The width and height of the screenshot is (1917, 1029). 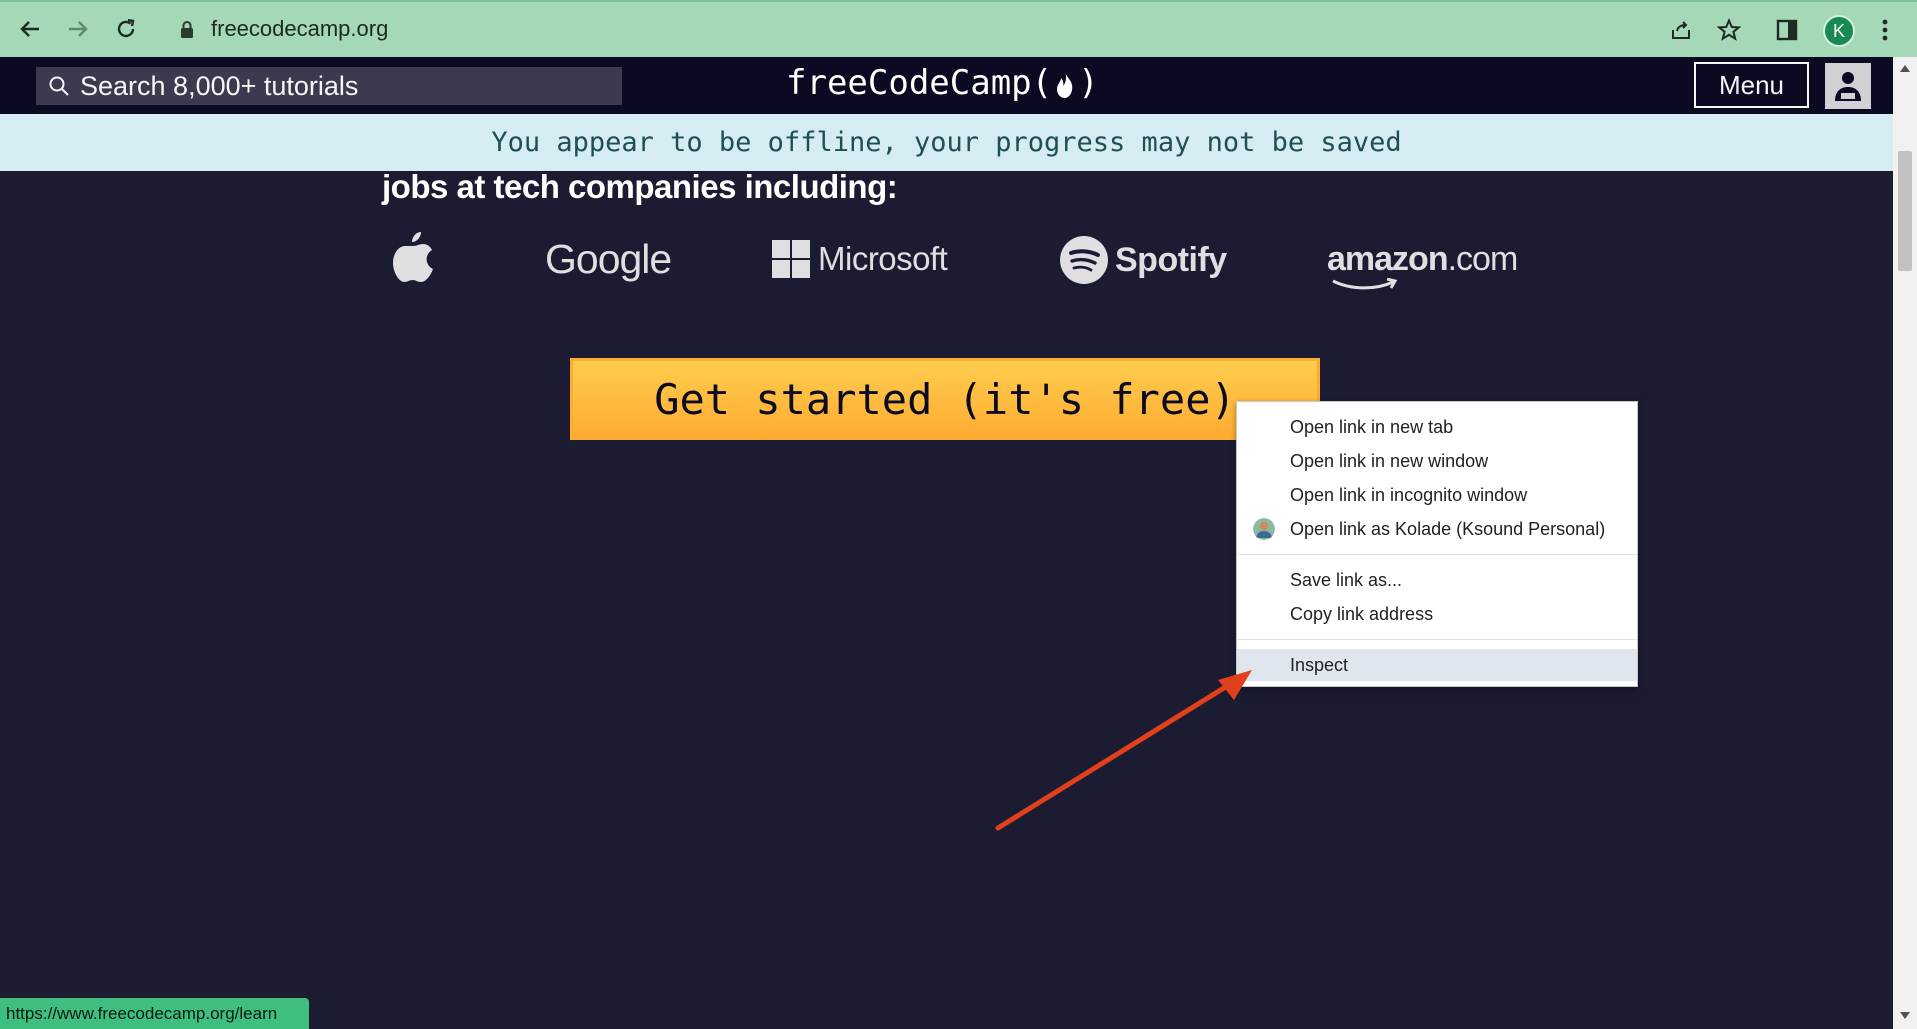 I want to click on profile-avatar: K, so click(x=1839, y=31).